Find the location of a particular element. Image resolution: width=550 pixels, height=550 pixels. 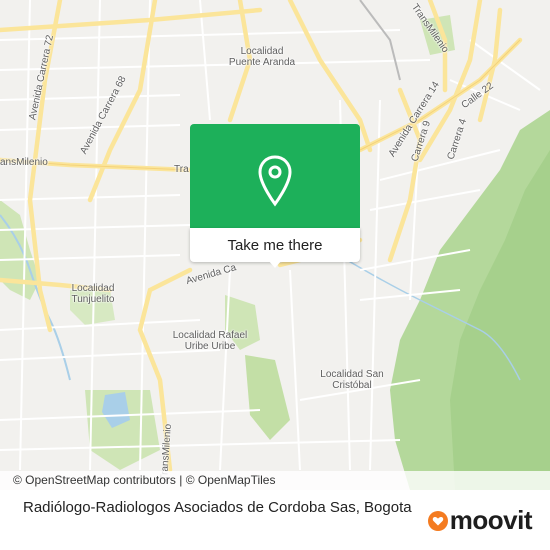

popup-pointer is located at coordinates (275, 264).